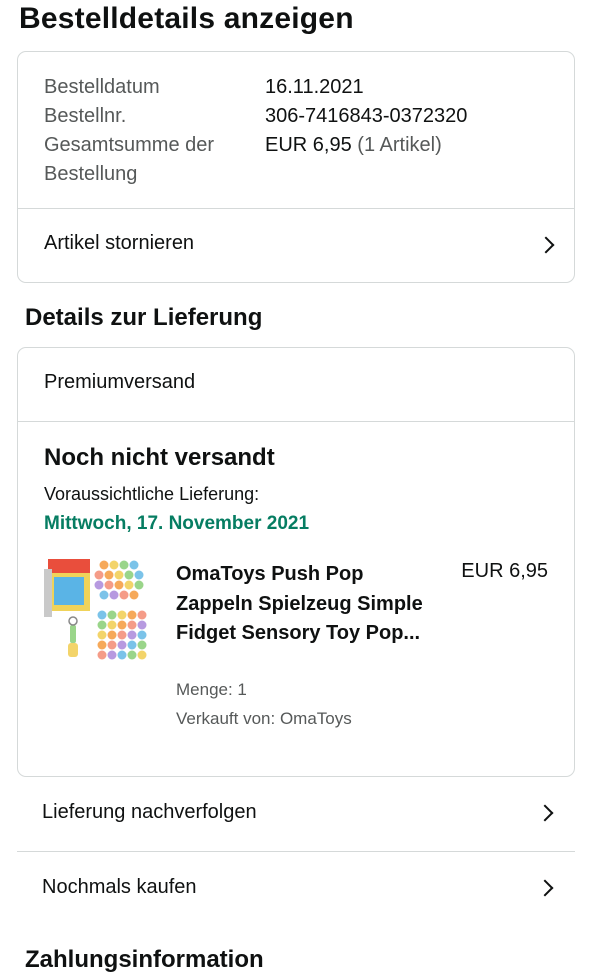  What do you see at coordinates (119, 887) in the screenshot?
I see `buy-again-label: Nochmals kaufen` at bounding box center [119, 887].